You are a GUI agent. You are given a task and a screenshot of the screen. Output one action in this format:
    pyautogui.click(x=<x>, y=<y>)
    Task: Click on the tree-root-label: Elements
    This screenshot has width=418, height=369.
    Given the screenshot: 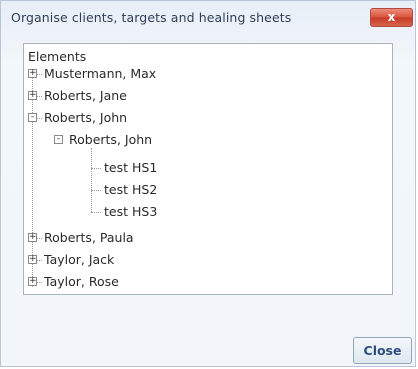 What is the action you would take?
    pyautogui.click(x=57, y=56)
    